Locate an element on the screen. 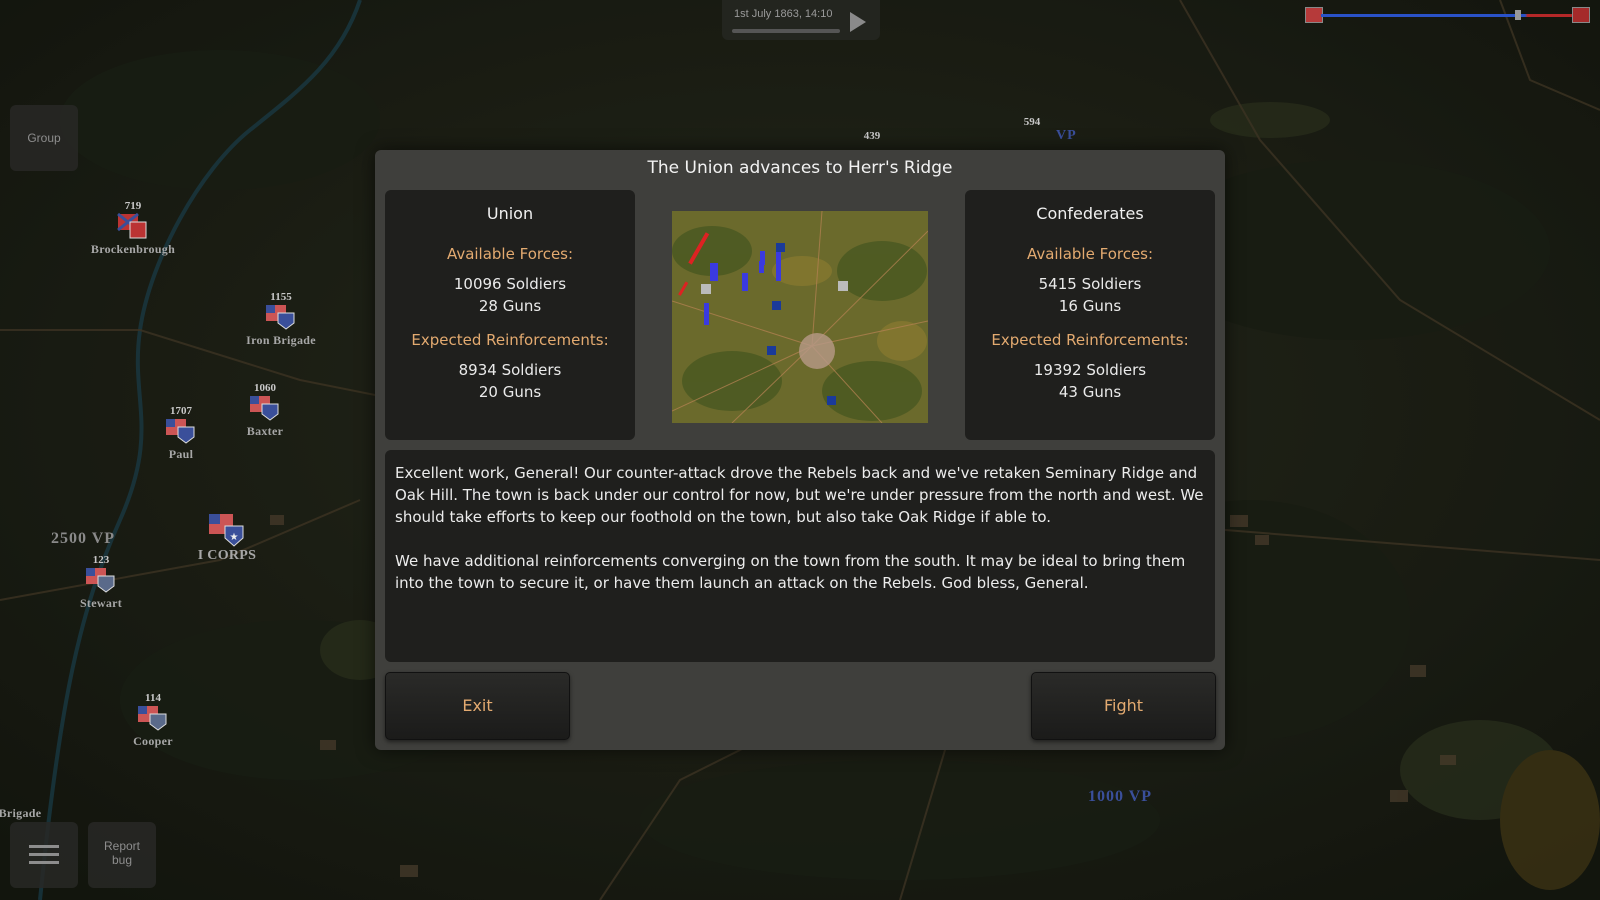 Image resolution: width=1600 pixels, height=900 pixels. union-reinforcement-soldiers: 8934 Soldiers is located at coordinates (510, 370).